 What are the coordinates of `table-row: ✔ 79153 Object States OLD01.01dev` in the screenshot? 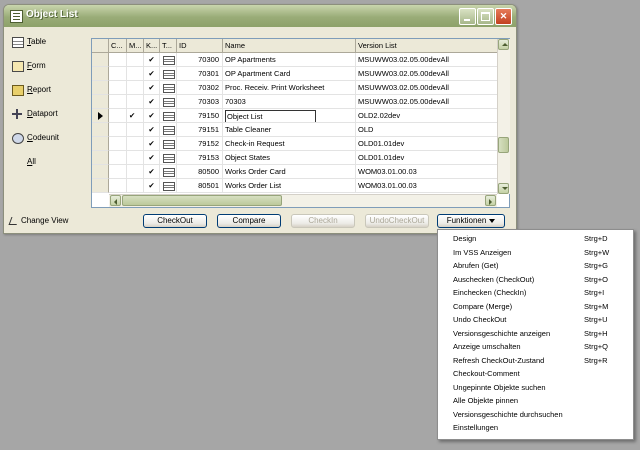 It's located at (294, 158).